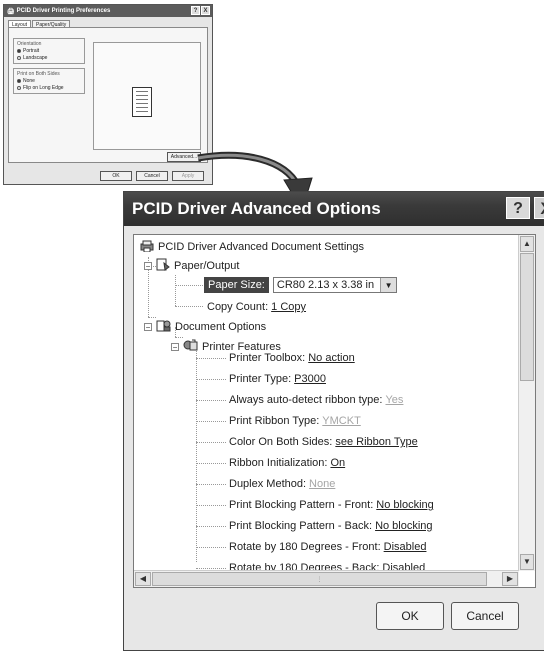  What do you see at coordinates (260, 379) in the screenshot?
I see `feature-label: Printer Type:` at bounding box center [260, 379].